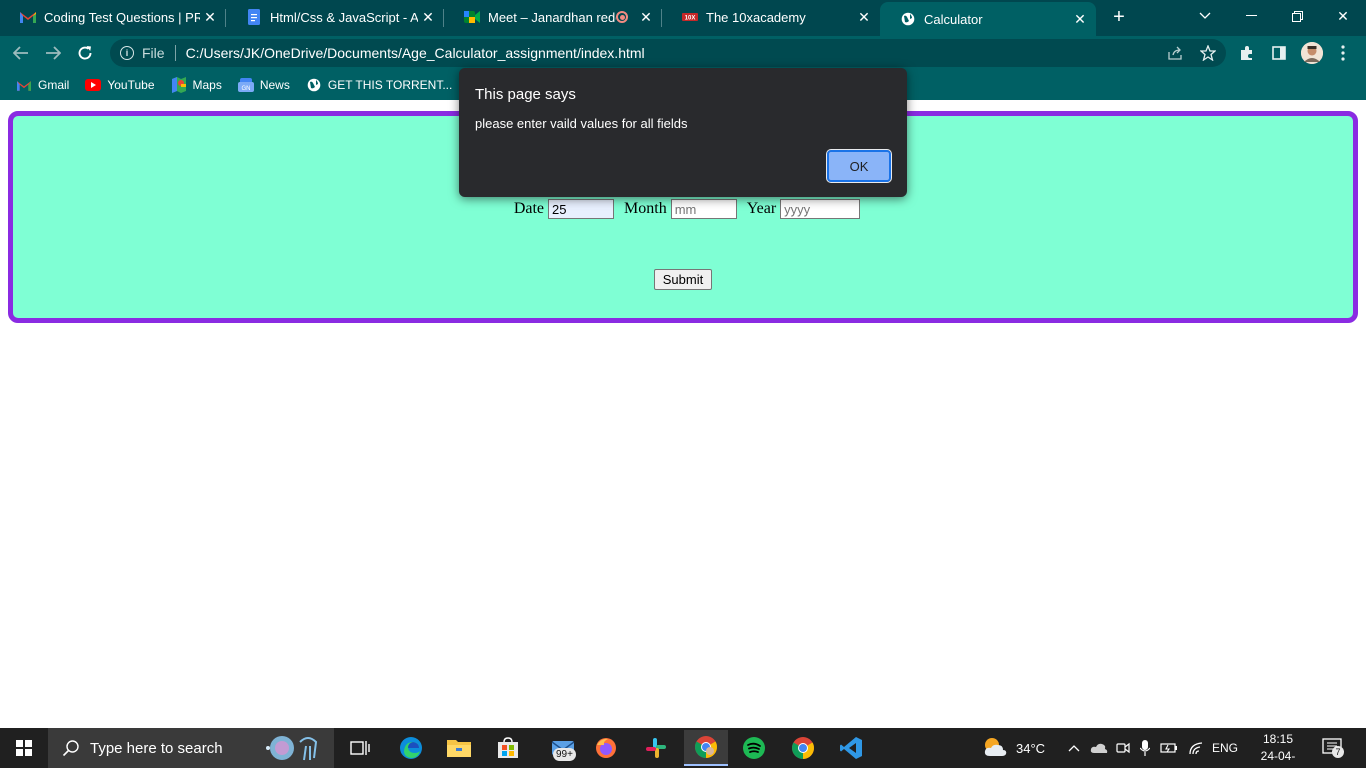  What do you see at coordinates (1145, 748) in the screenshot?
I see `microphone-icon` at bounding box center [1145, 748].